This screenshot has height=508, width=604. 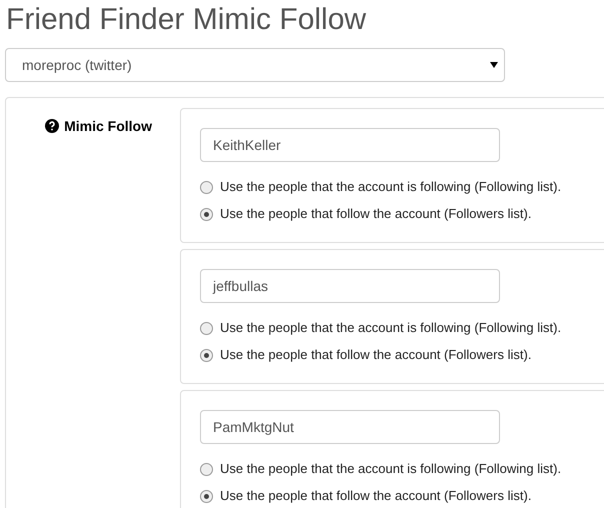 What do you see at coordinates (350, 427) in the screenshot?
I see `username-field: PamMktgNut` at bounding box center [350, 427].